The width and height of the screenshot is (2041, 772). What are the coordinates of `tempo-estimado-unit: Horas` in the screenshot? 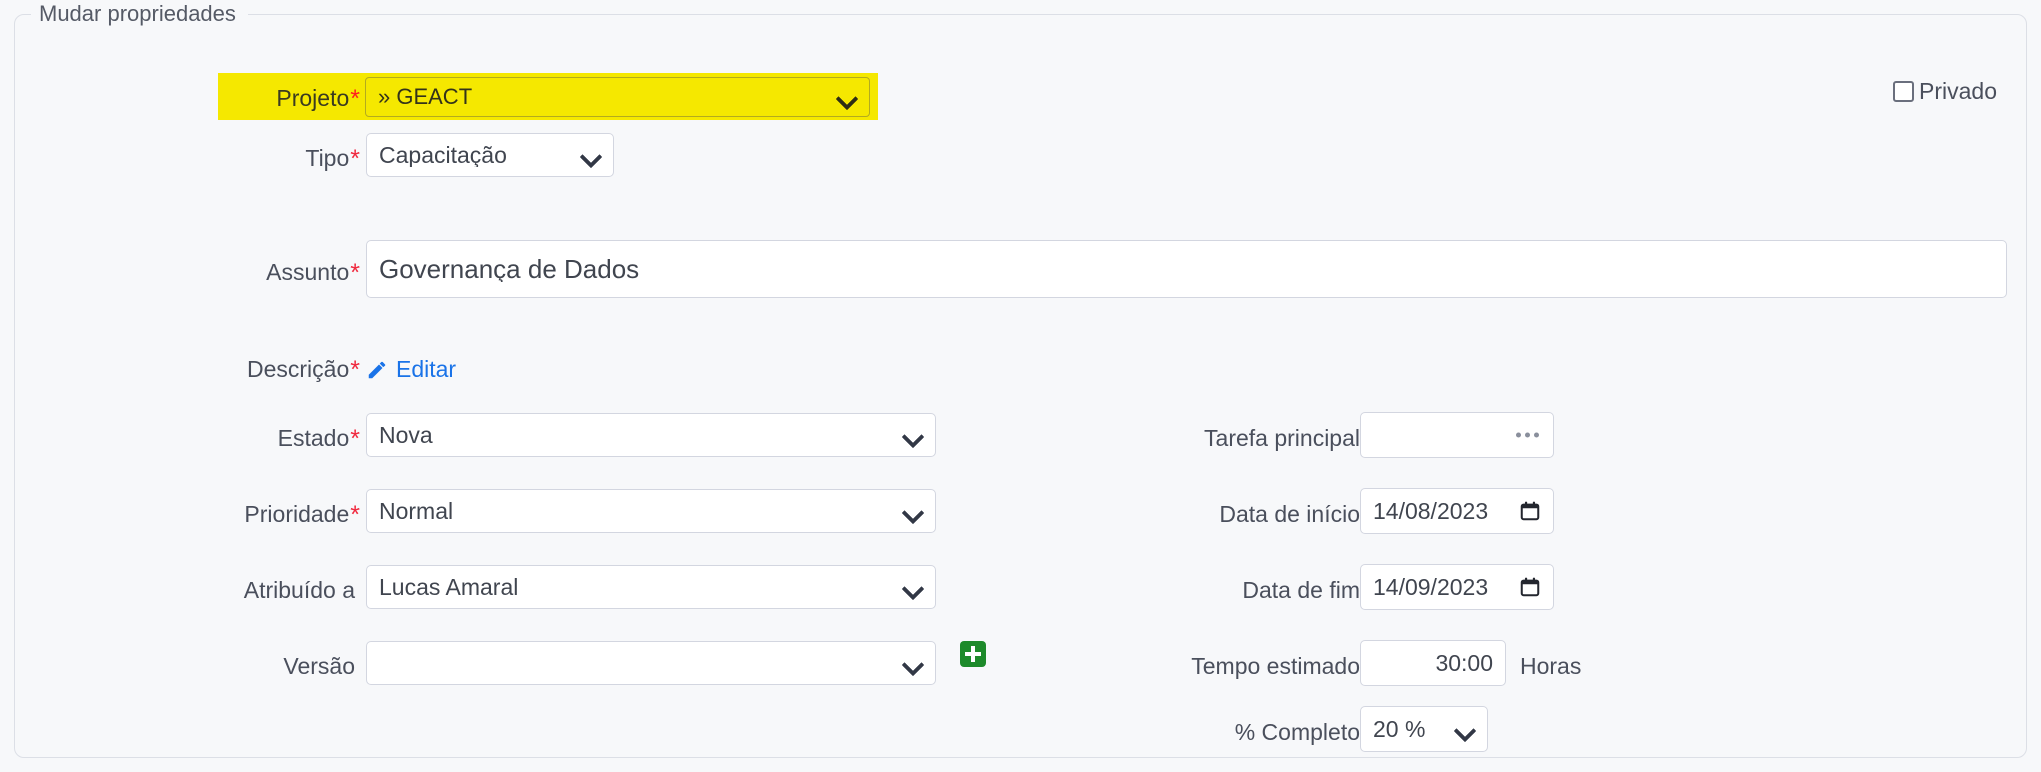 It's located at (1551, 666).